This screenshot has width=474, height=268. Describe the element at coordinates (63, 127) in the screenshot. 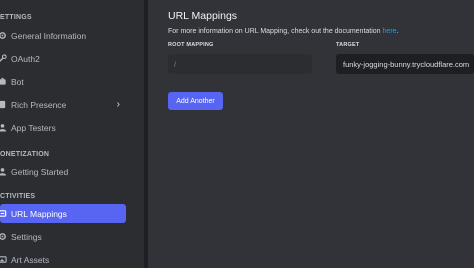

I see `sidebar-item-app-testers: App Testers` at that location.